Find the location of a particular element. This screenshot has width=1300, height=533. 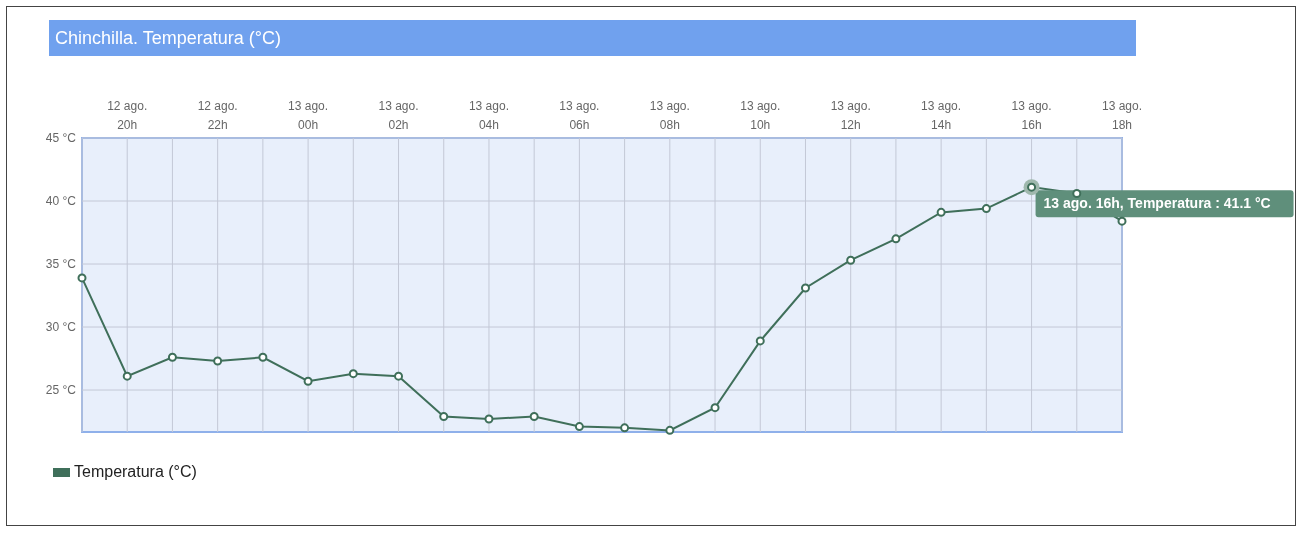

tooltip: 13 ago. 16h, Temperatura : 41.1 °C is located at coordinates (1164, 204).